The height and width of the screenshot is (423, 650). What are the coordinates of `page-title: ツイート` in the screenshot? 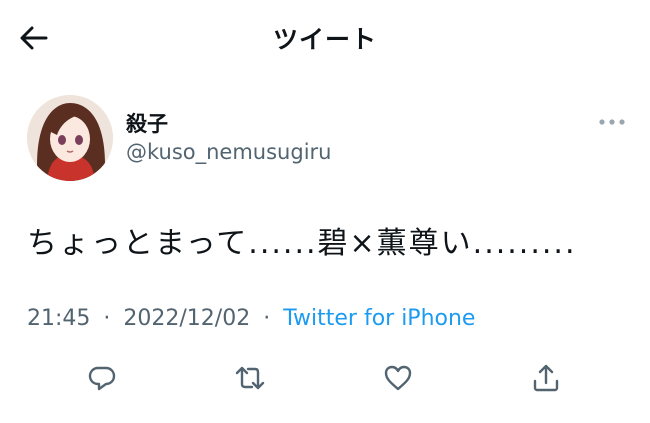 It's located at (324, 39).